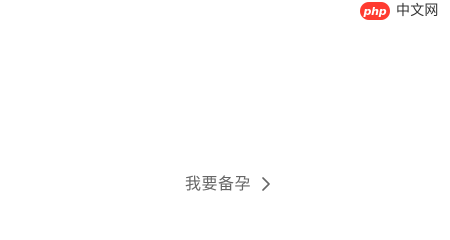 This screenshot has height=240, width=450. I want to click on watermark-site-text: 中文网, so click(417, 11).